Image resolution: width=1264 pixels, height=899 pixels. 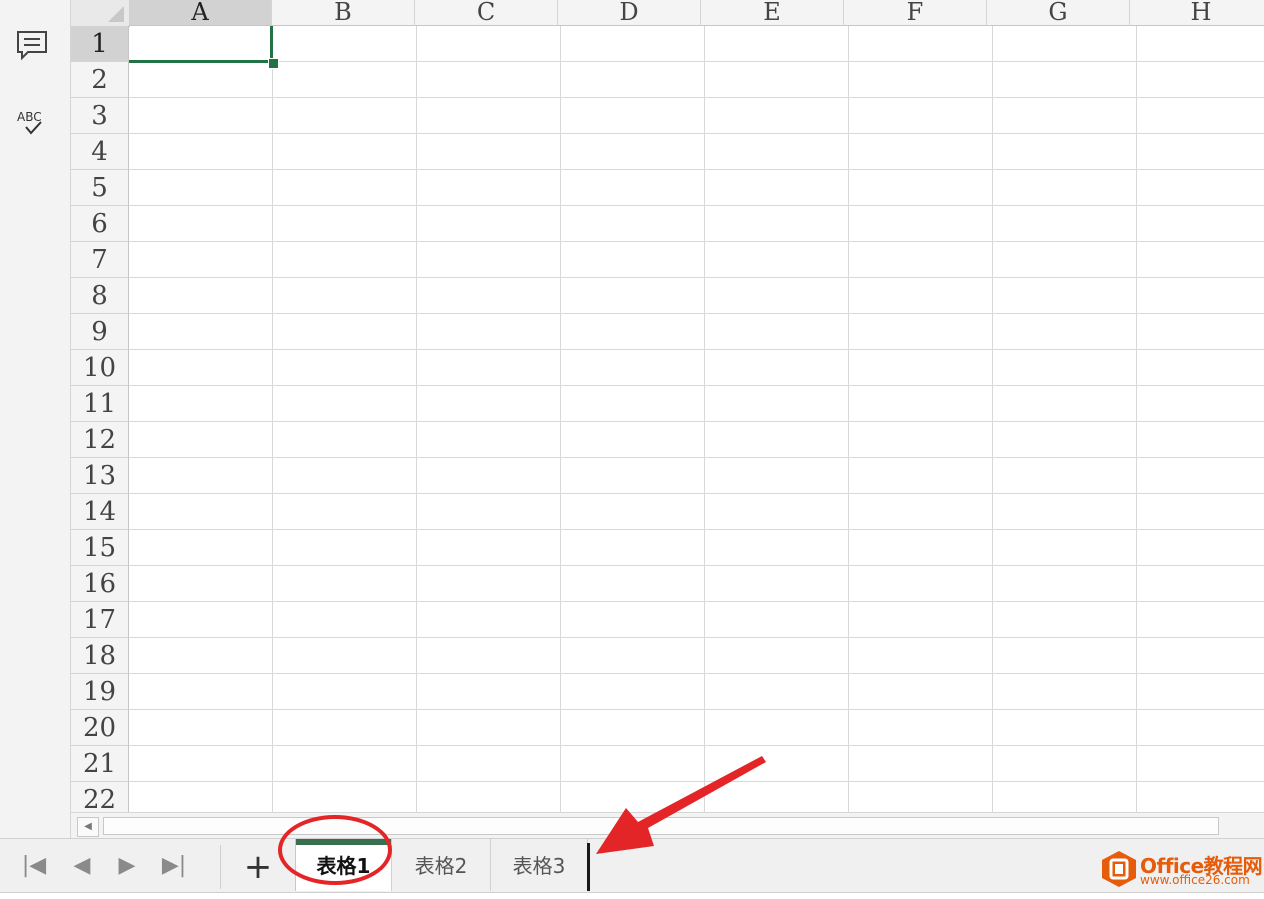 What do you see at coordinates (1058, 13) in the screenshot?
I see `column-header-g: G` at bounding box center [1058, 13].